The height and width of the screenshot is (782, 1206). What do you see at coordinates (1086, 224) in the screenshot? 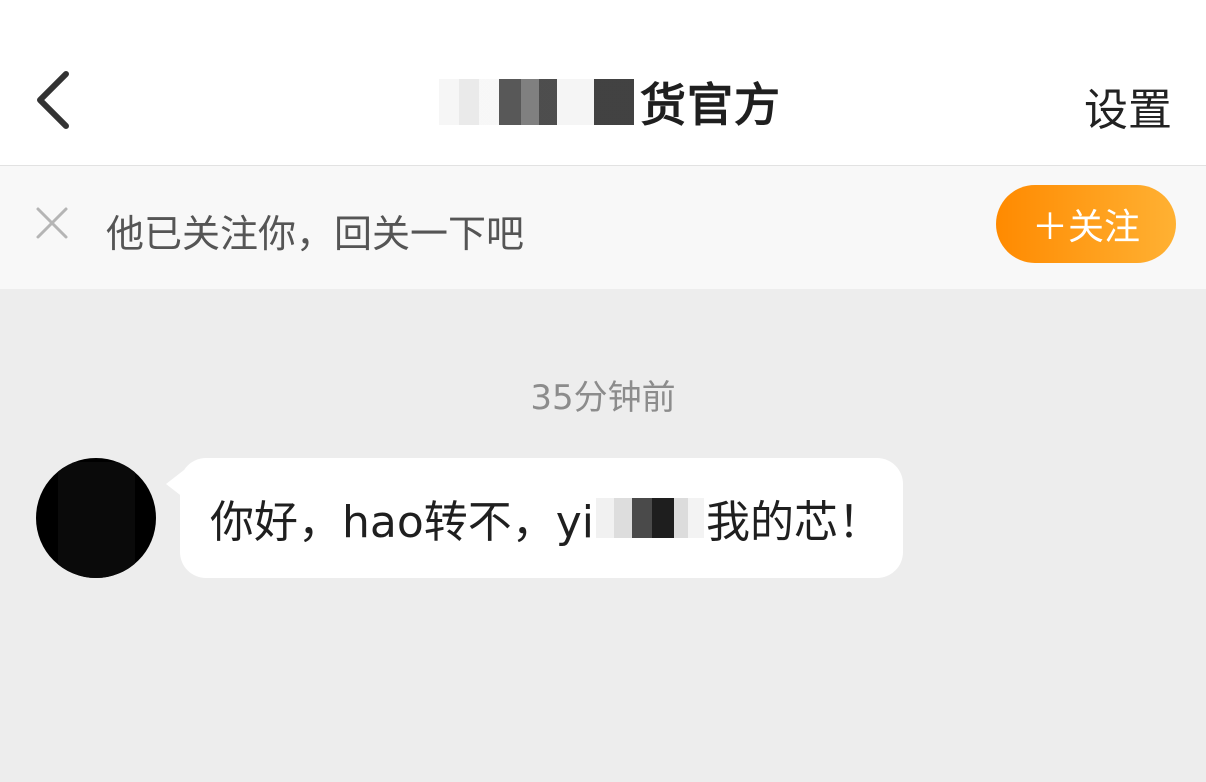
I see `follow-button: ＋关注` at bounding box center [1086, 224].